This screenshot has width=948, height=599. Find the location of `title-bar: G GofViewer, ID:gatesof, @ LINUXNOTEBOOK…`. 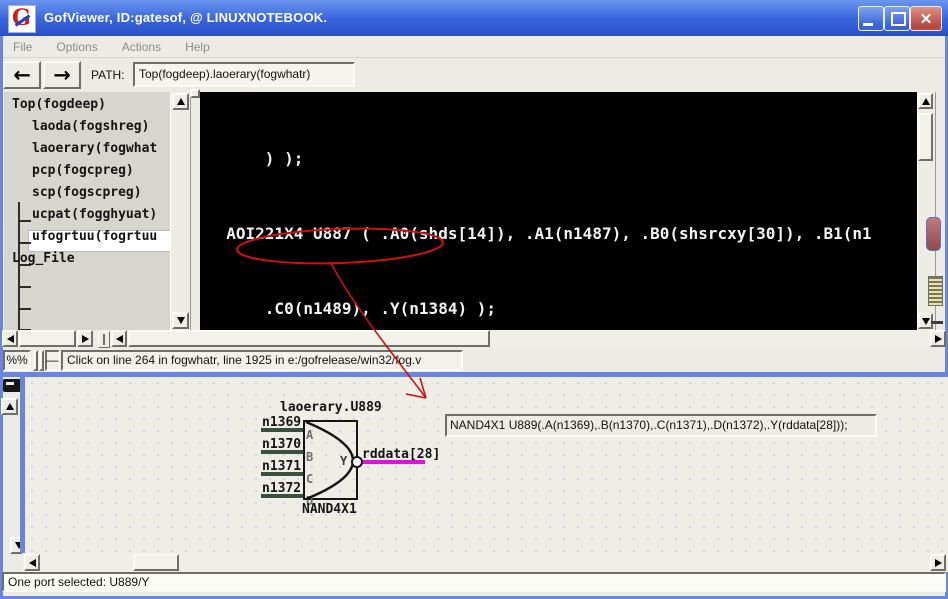

title-bar: G GofViewer, ID:gatesof, @ LINUXNOTEBOOK… is located at coordinates (474, 18).